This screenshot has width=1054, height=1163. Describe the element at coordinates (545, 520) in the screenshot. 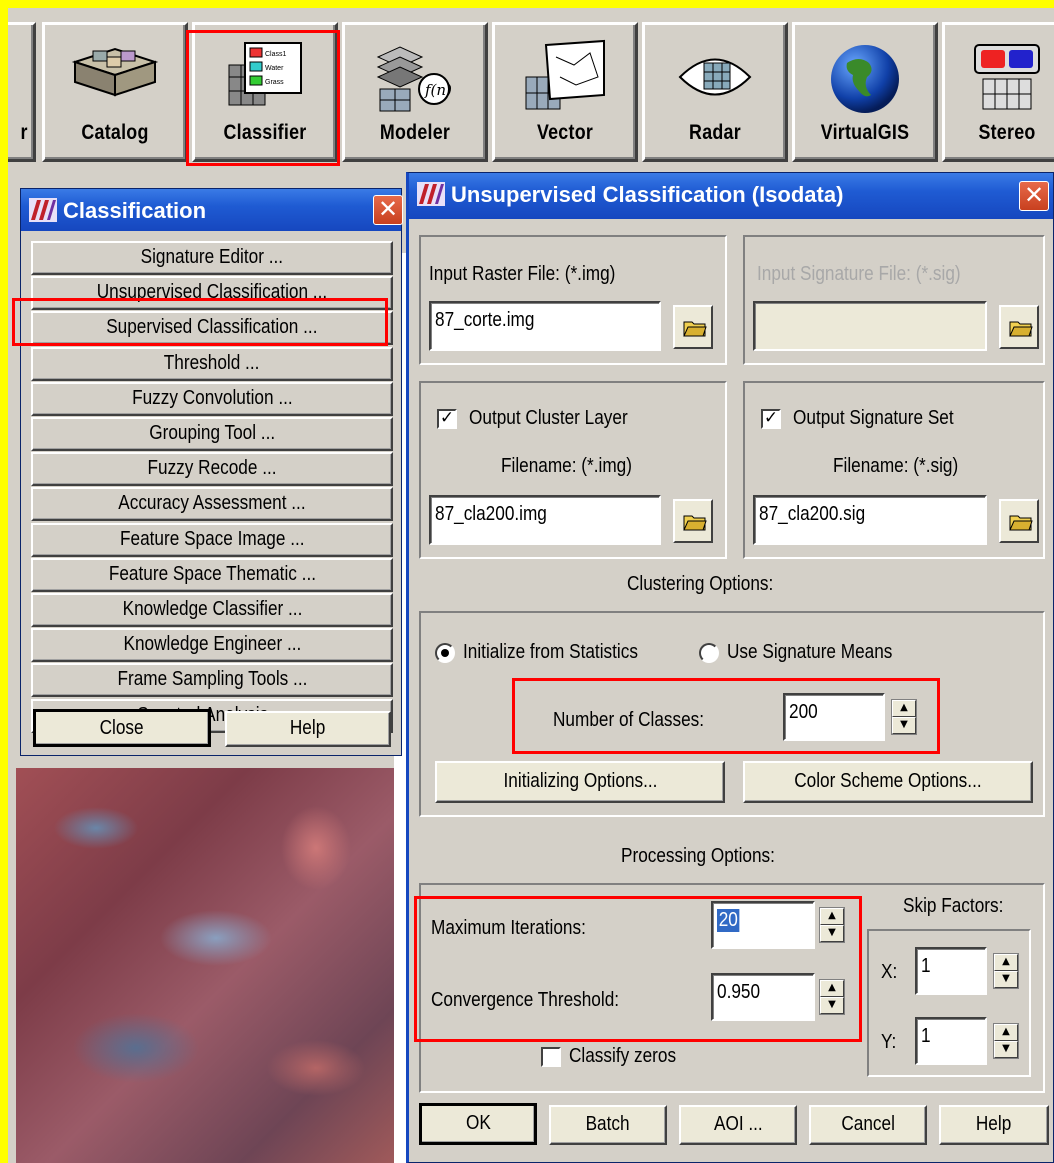

I see `output-cluster-filename-field: 87_cla200.img` at that location.